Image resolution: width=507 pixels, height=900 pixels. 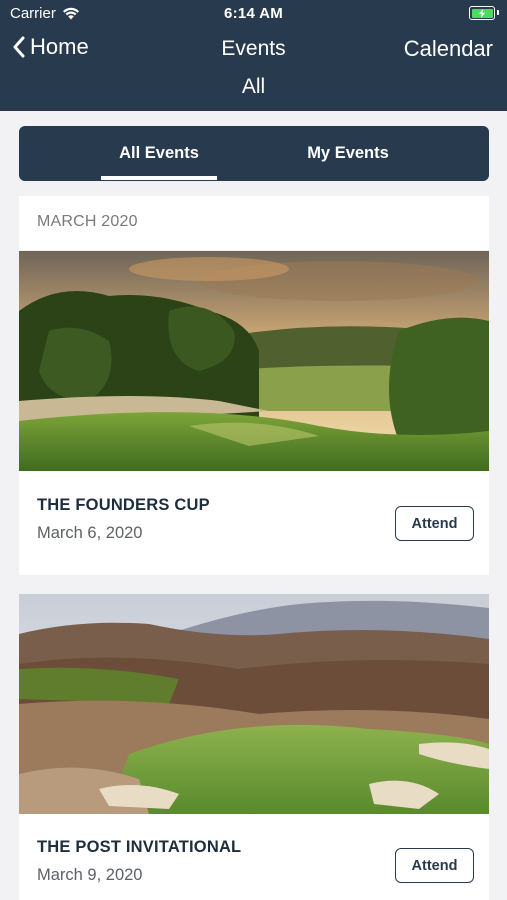 What do you see at coordinates (90, 533) in the screenshot?
I see `event-date: March 6, 2020` at bounding box center [90, 533].